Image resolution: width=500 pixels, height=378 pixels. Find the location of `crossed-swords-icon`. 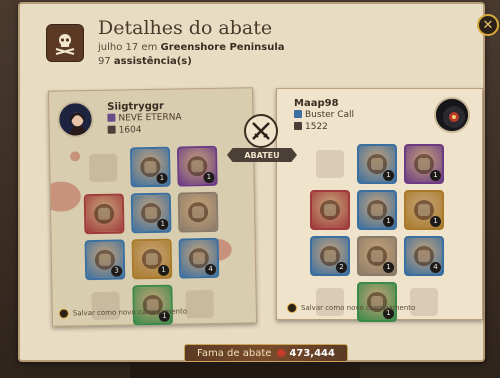

crossed-swords-icon is located at coordinates (261, 131).